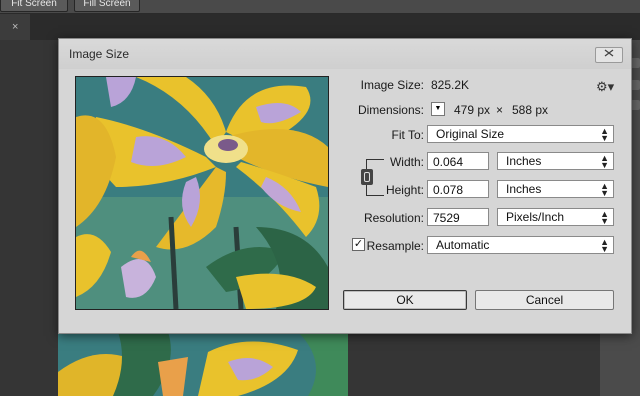  What do you see at coordinates (555, 161) in the screenshot?
I see `width-unit-select: Inches ▲ ▼` at bounding box center [555, 161].